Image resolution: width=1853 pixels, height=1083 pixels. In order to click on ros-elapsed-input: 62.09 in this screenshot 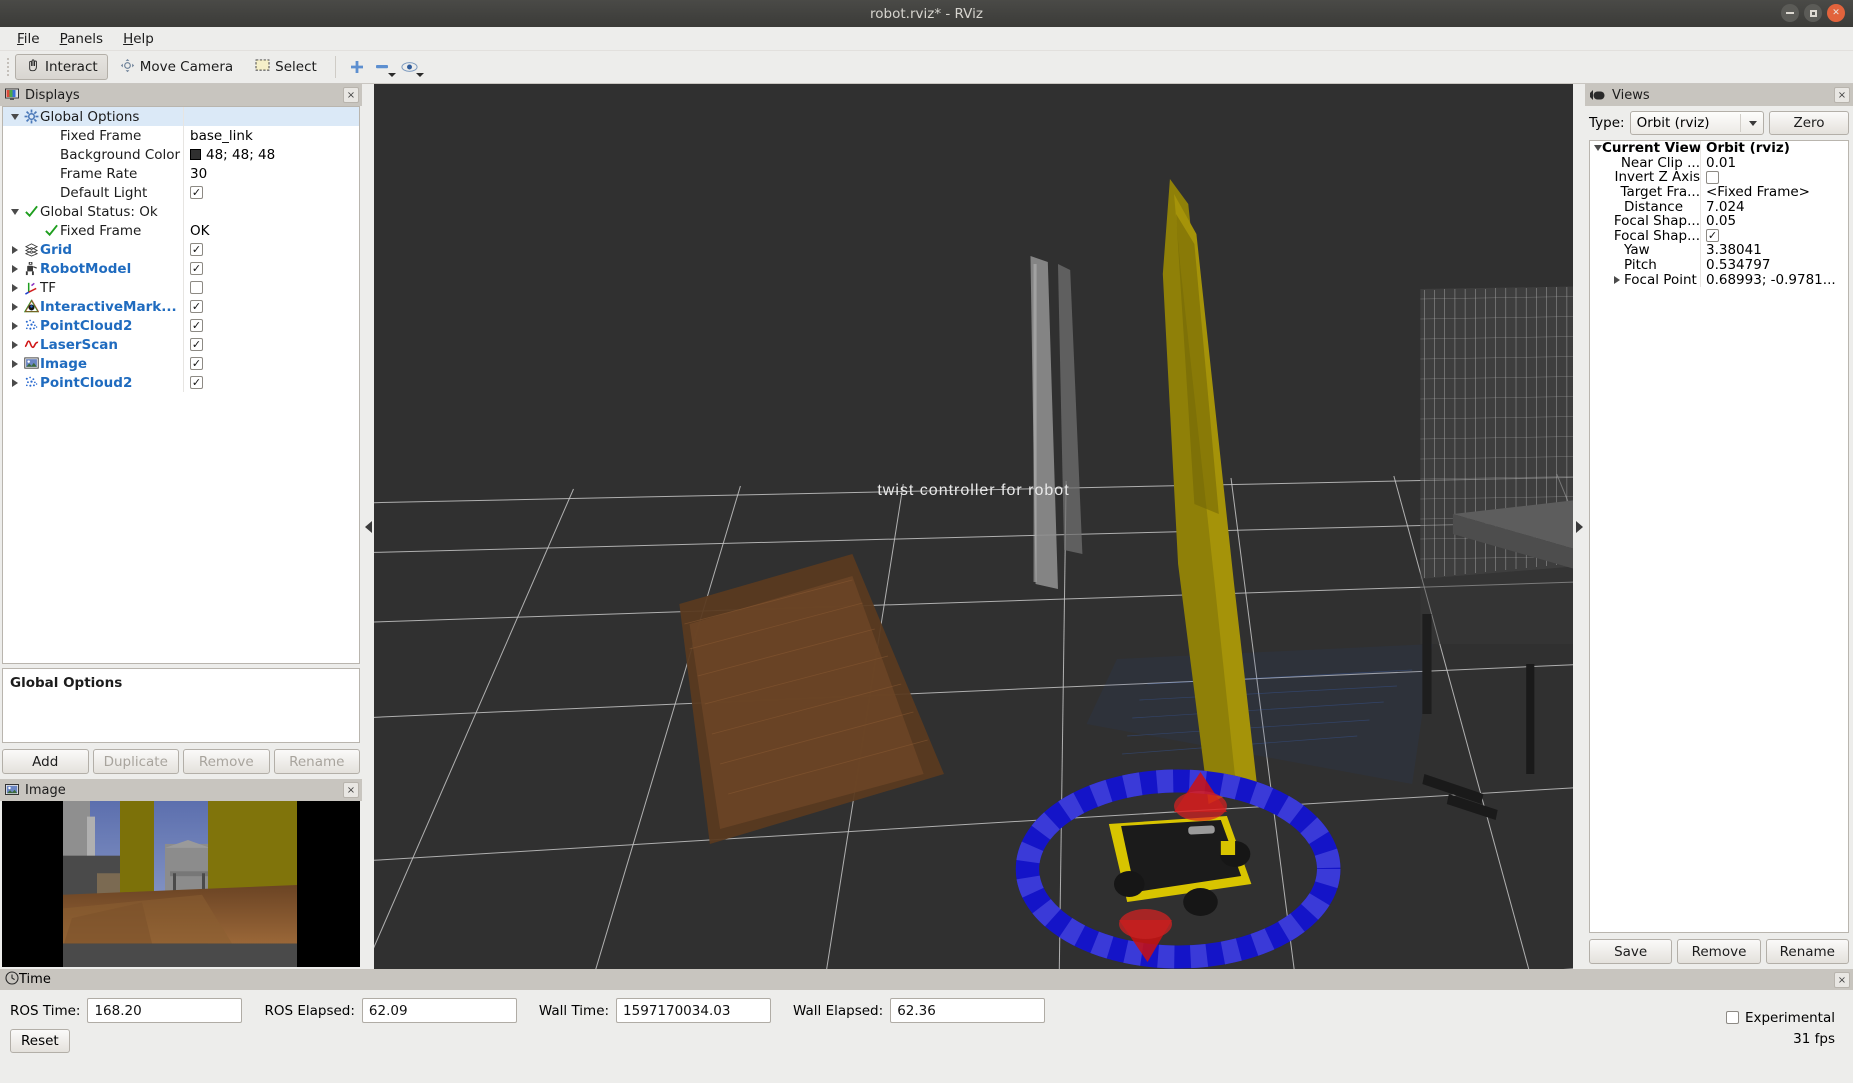, I will do `click(439, 1010)`.